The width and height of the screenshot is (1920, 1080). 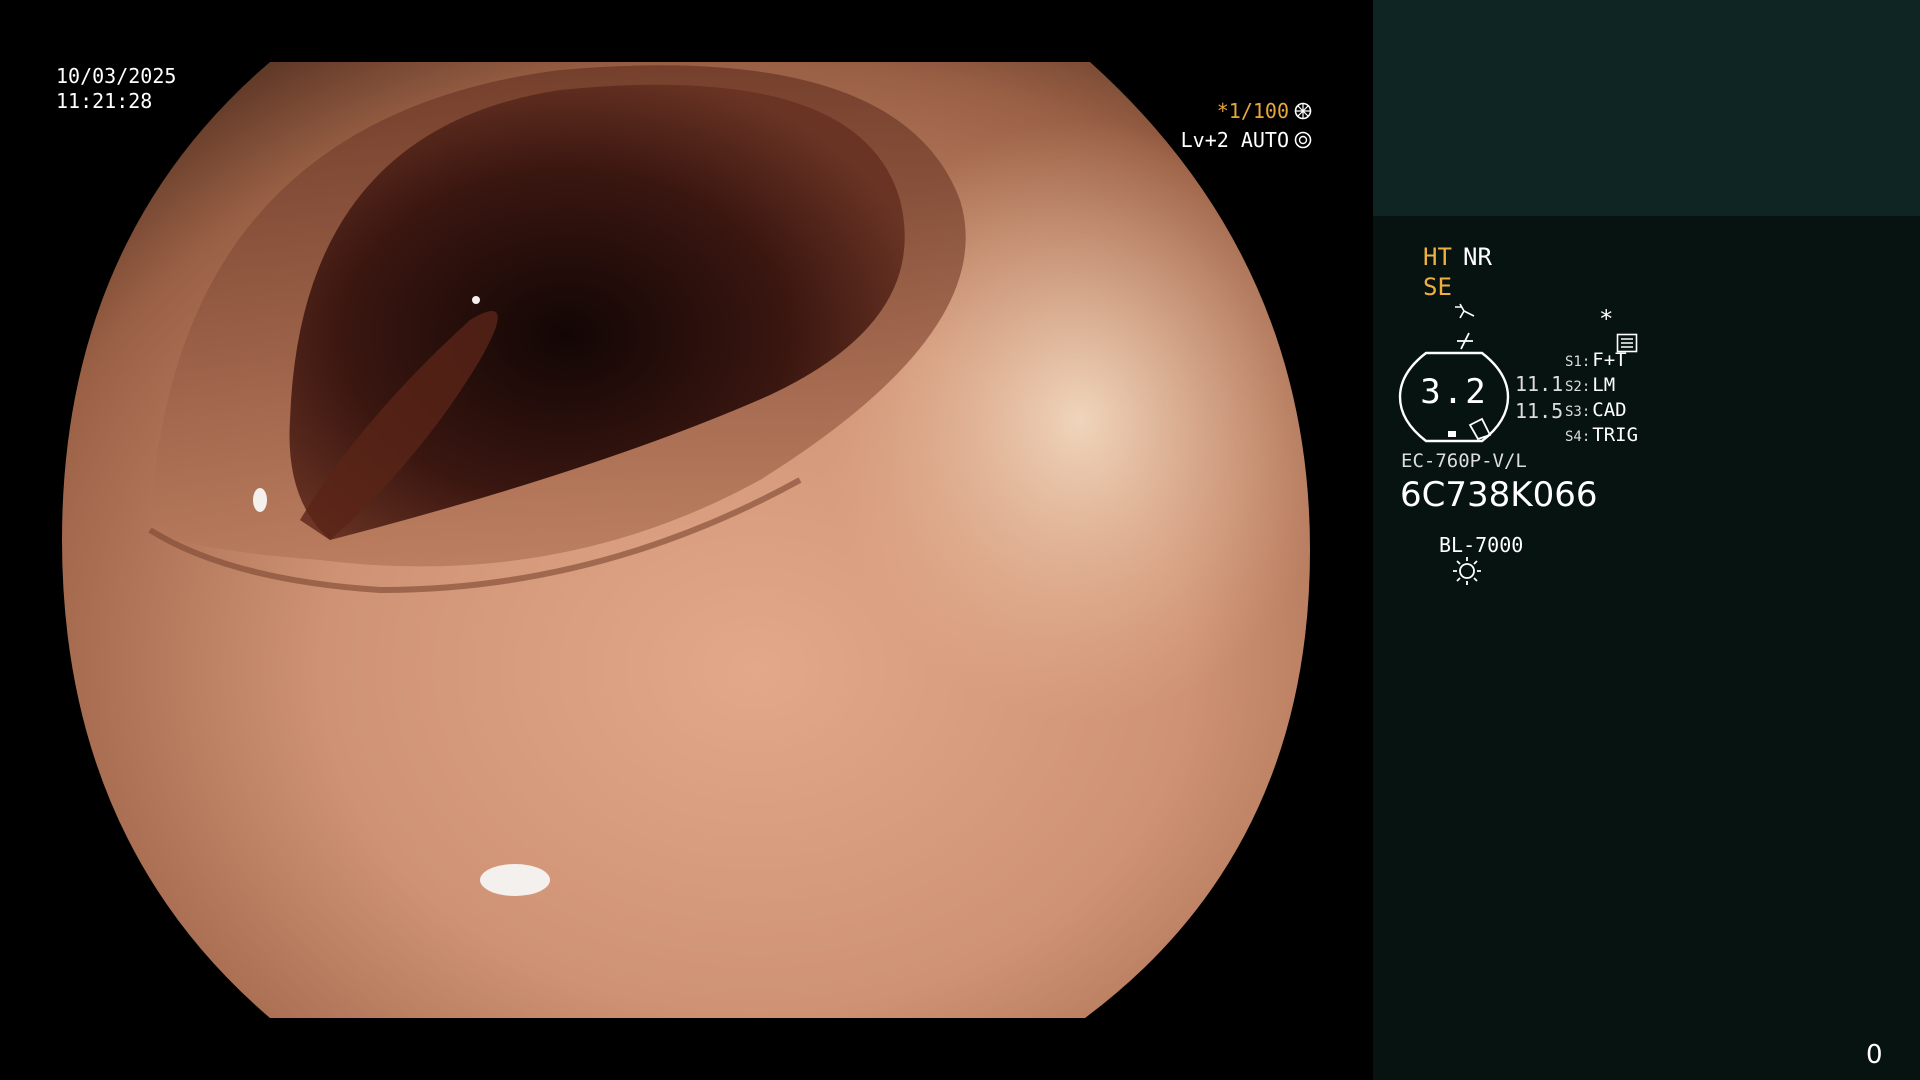 I want to click on ht-label: HT, so click(x=1437, y=257).